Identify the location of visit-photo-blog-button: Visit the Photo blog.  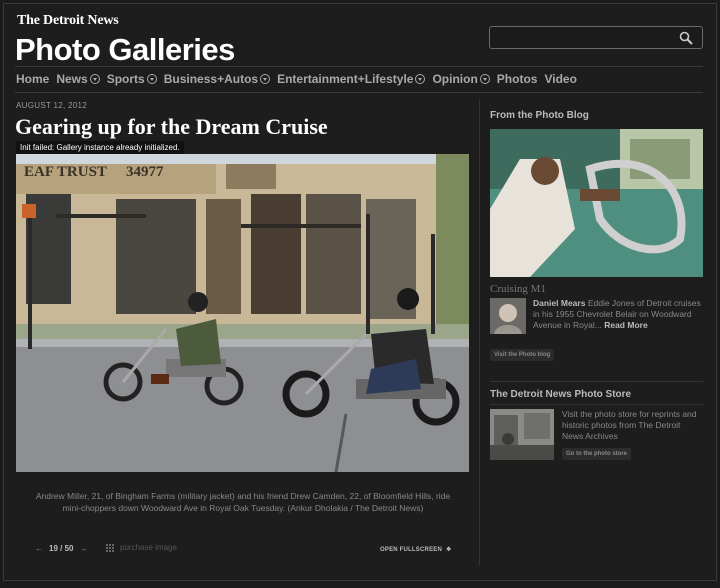
(522, 355).